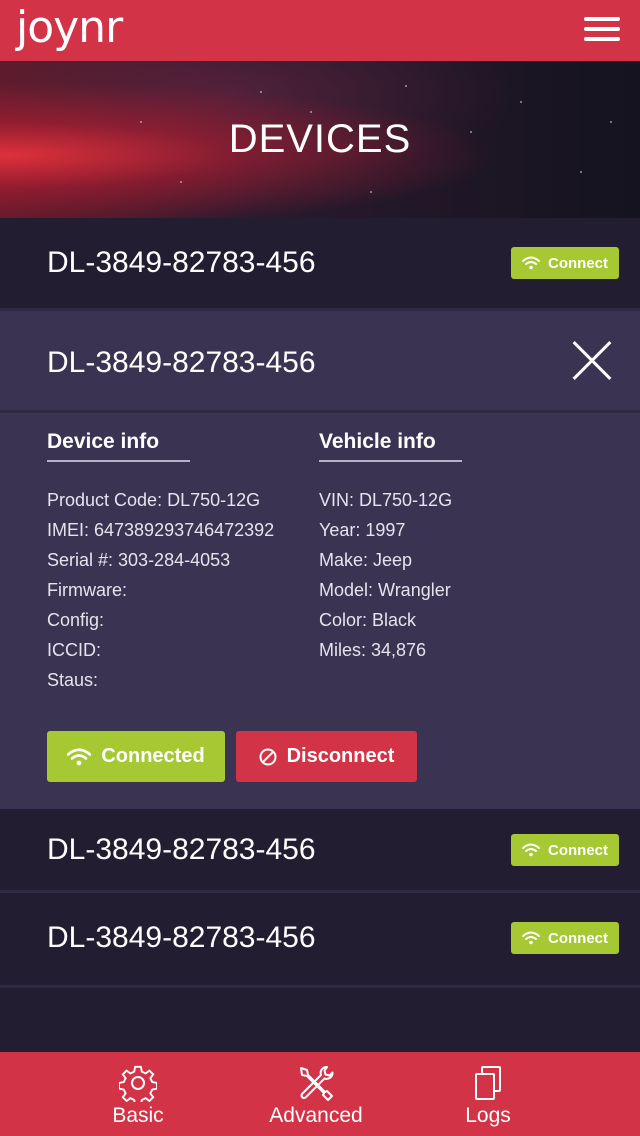 This screenshot has width=640, height=1136. What do you see at coordinates (69, 27) in the screenshot?
I see `app-logo: joynr` at bounding box center [69, 27].